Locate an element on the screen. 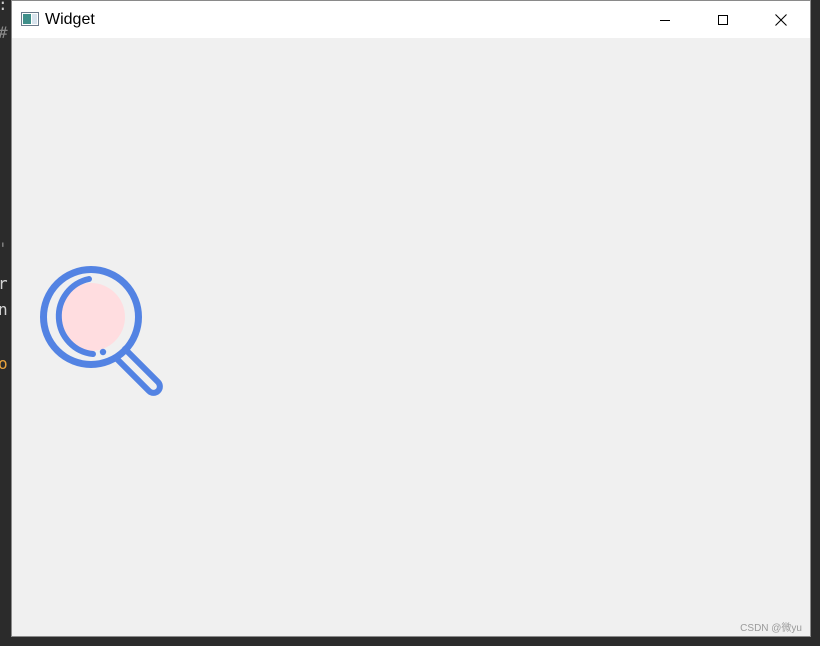 The height and width of the screenshot is (646, 820). magnifier-icon is located at coordinates (104, 331).